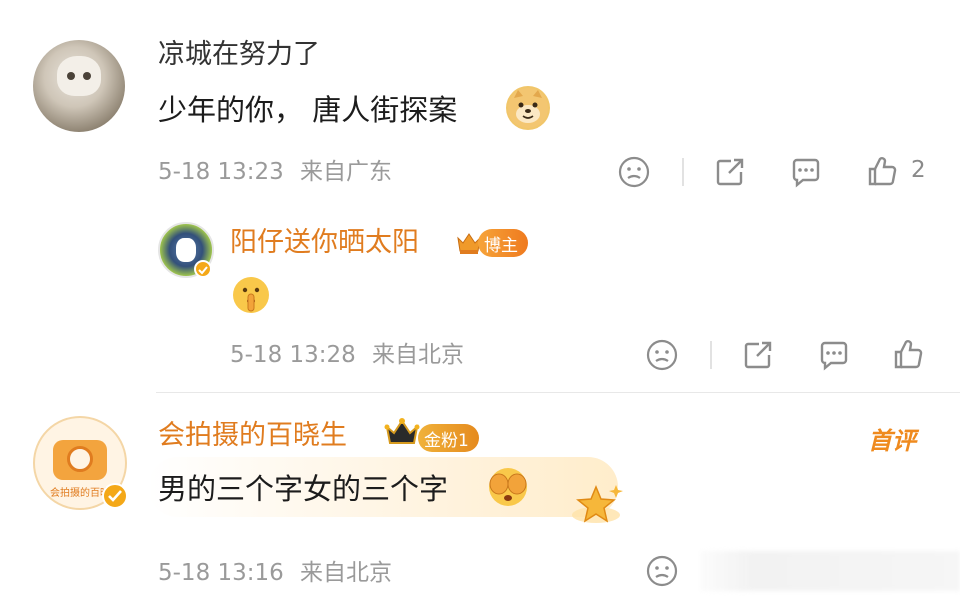 This screenshot has height=597, width=960. I want to click on blogger-badge: 博主, so click(503, 243).